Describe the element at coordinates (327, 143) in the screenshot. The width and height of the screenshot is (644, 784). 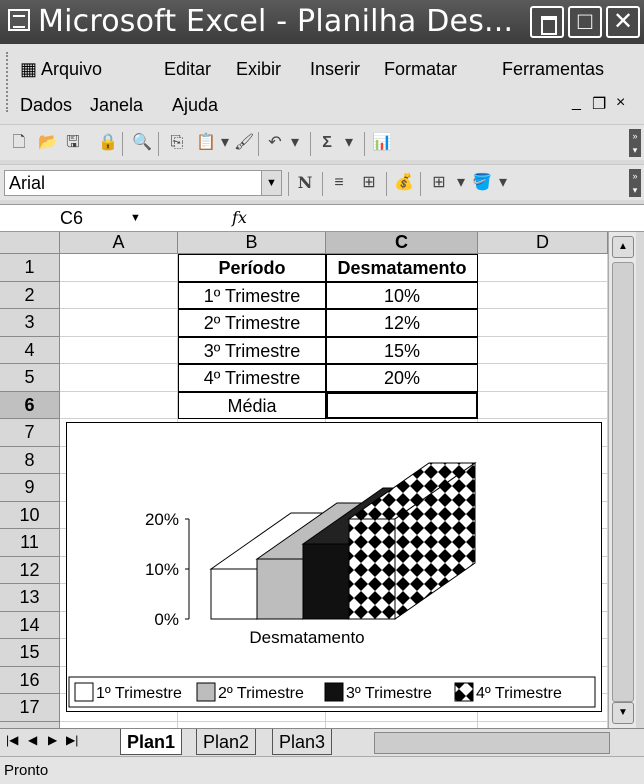
I see `autosum-icon: Σ` at that location.